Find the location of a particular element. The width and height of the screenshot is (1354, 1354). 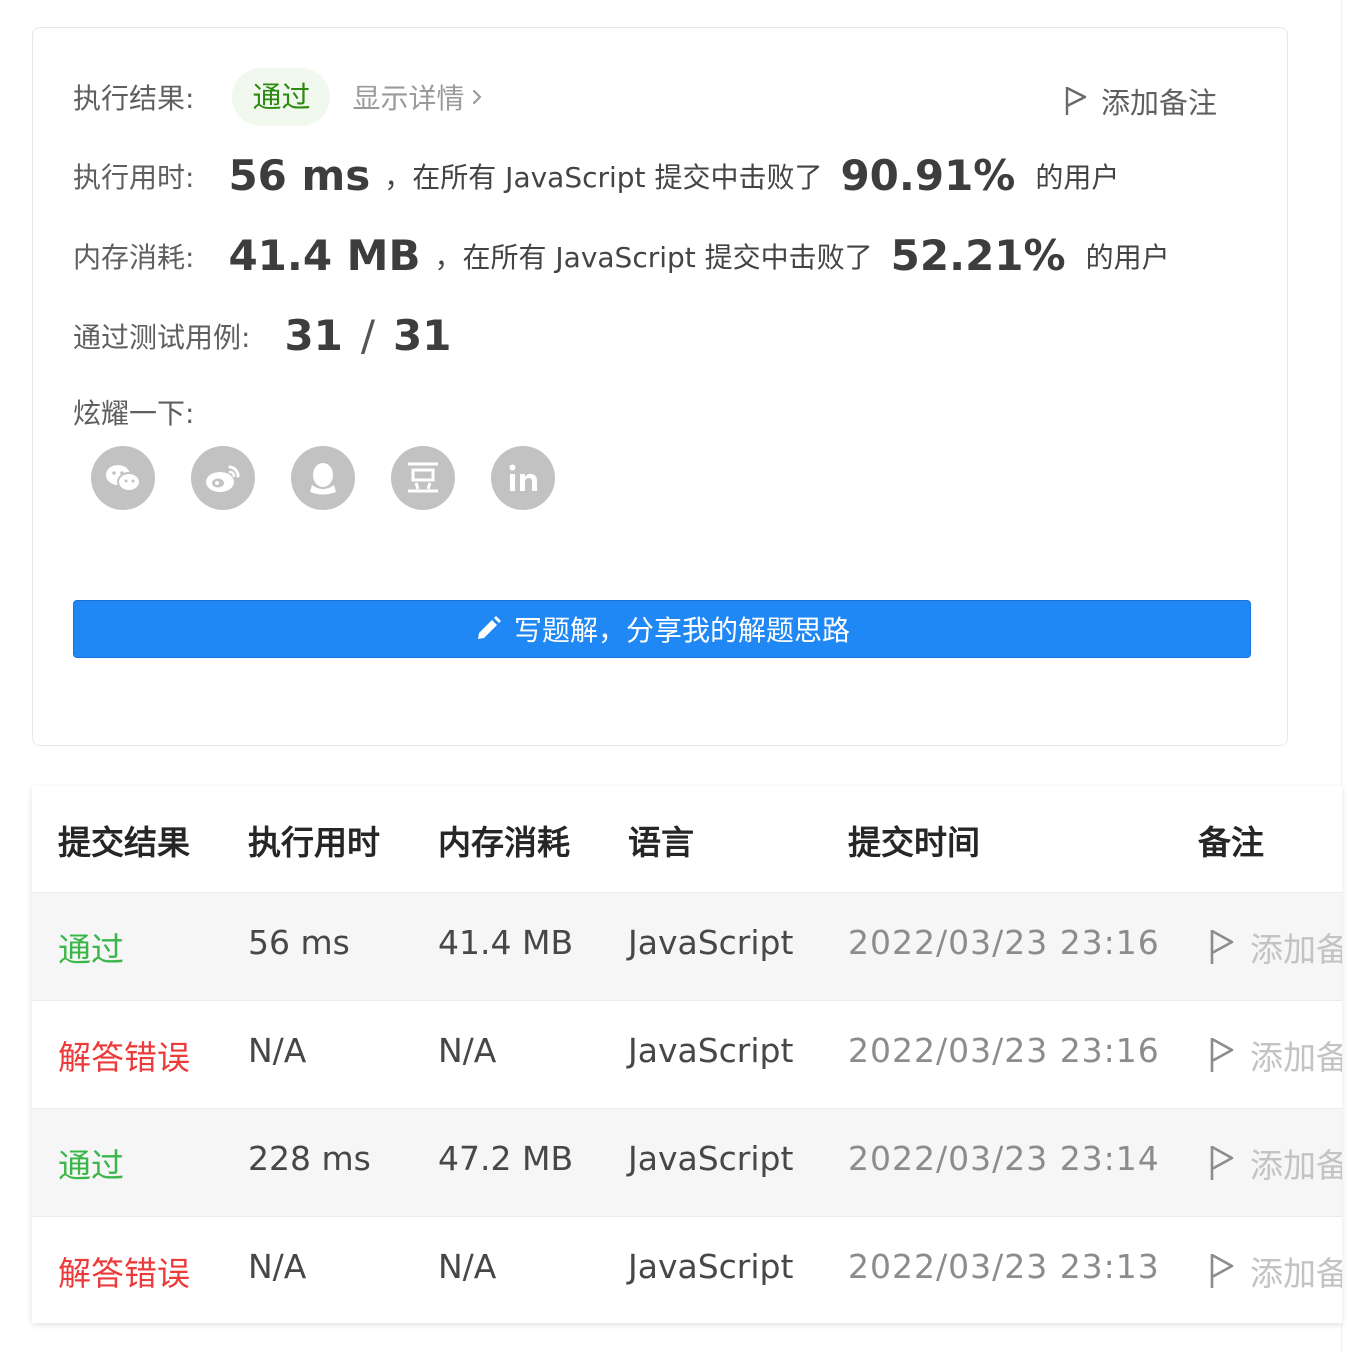

show-details-link: 显示详情 is located at coordinates (417, 97).